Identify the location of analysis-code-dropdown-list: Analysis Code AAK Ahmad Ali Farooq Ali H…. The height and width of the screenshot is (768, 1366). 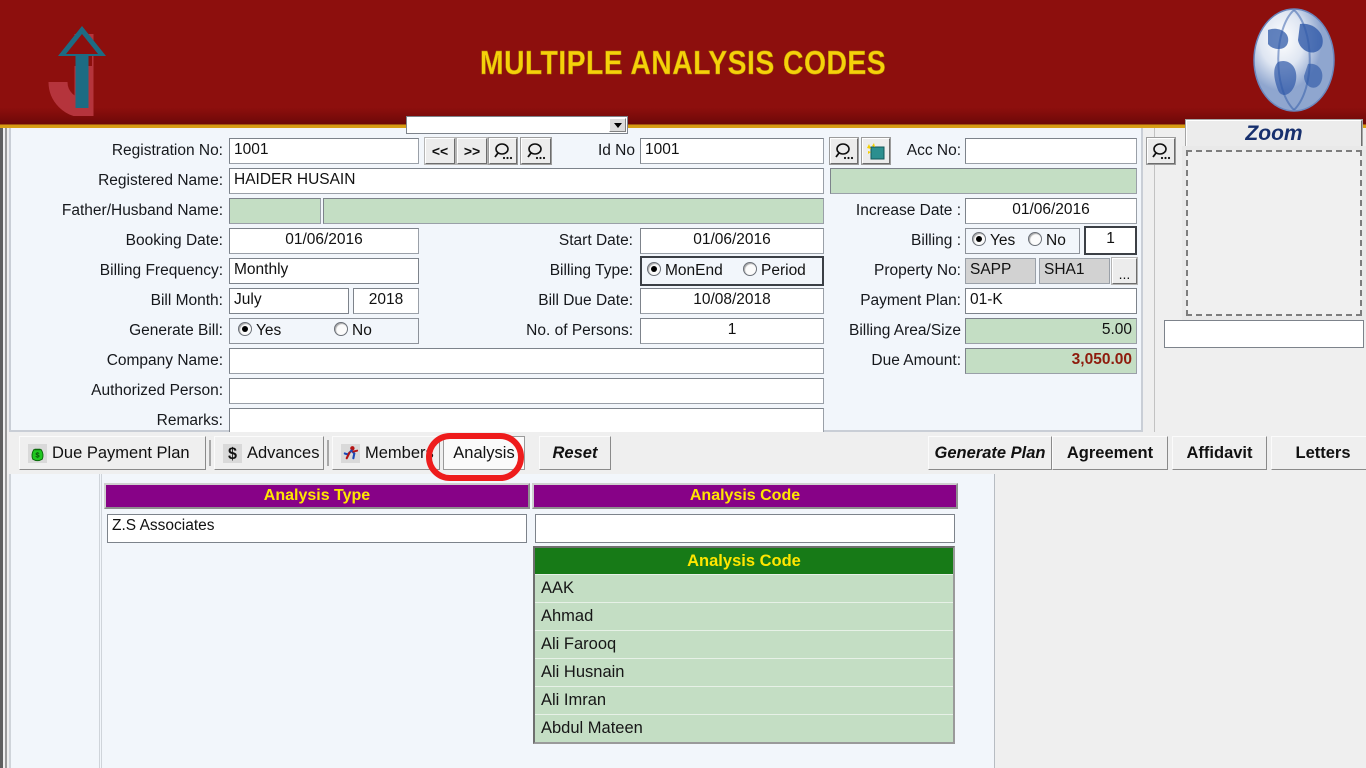
(744, 645).